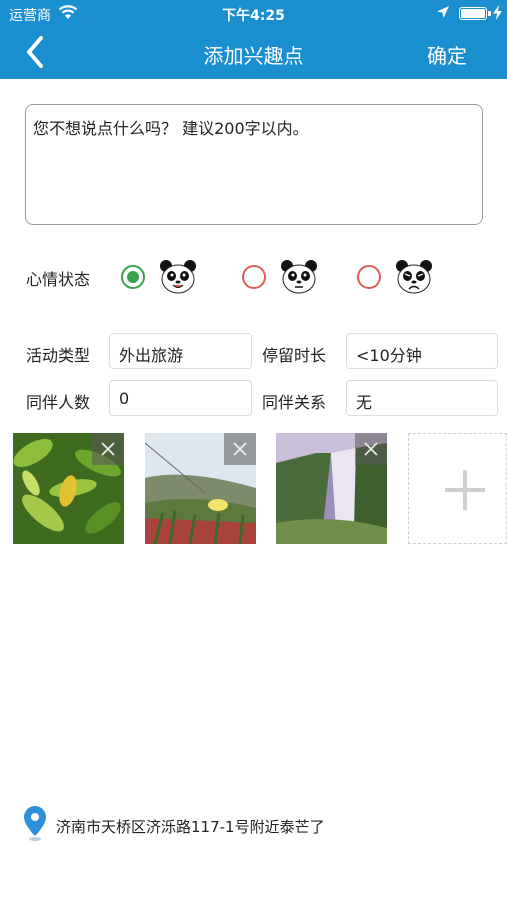 The image size is (507, 900). What do you see at coordinates (447, 54) in the screenshot?
I see `confirm-button: 确定` at bounding box center [447, 54].